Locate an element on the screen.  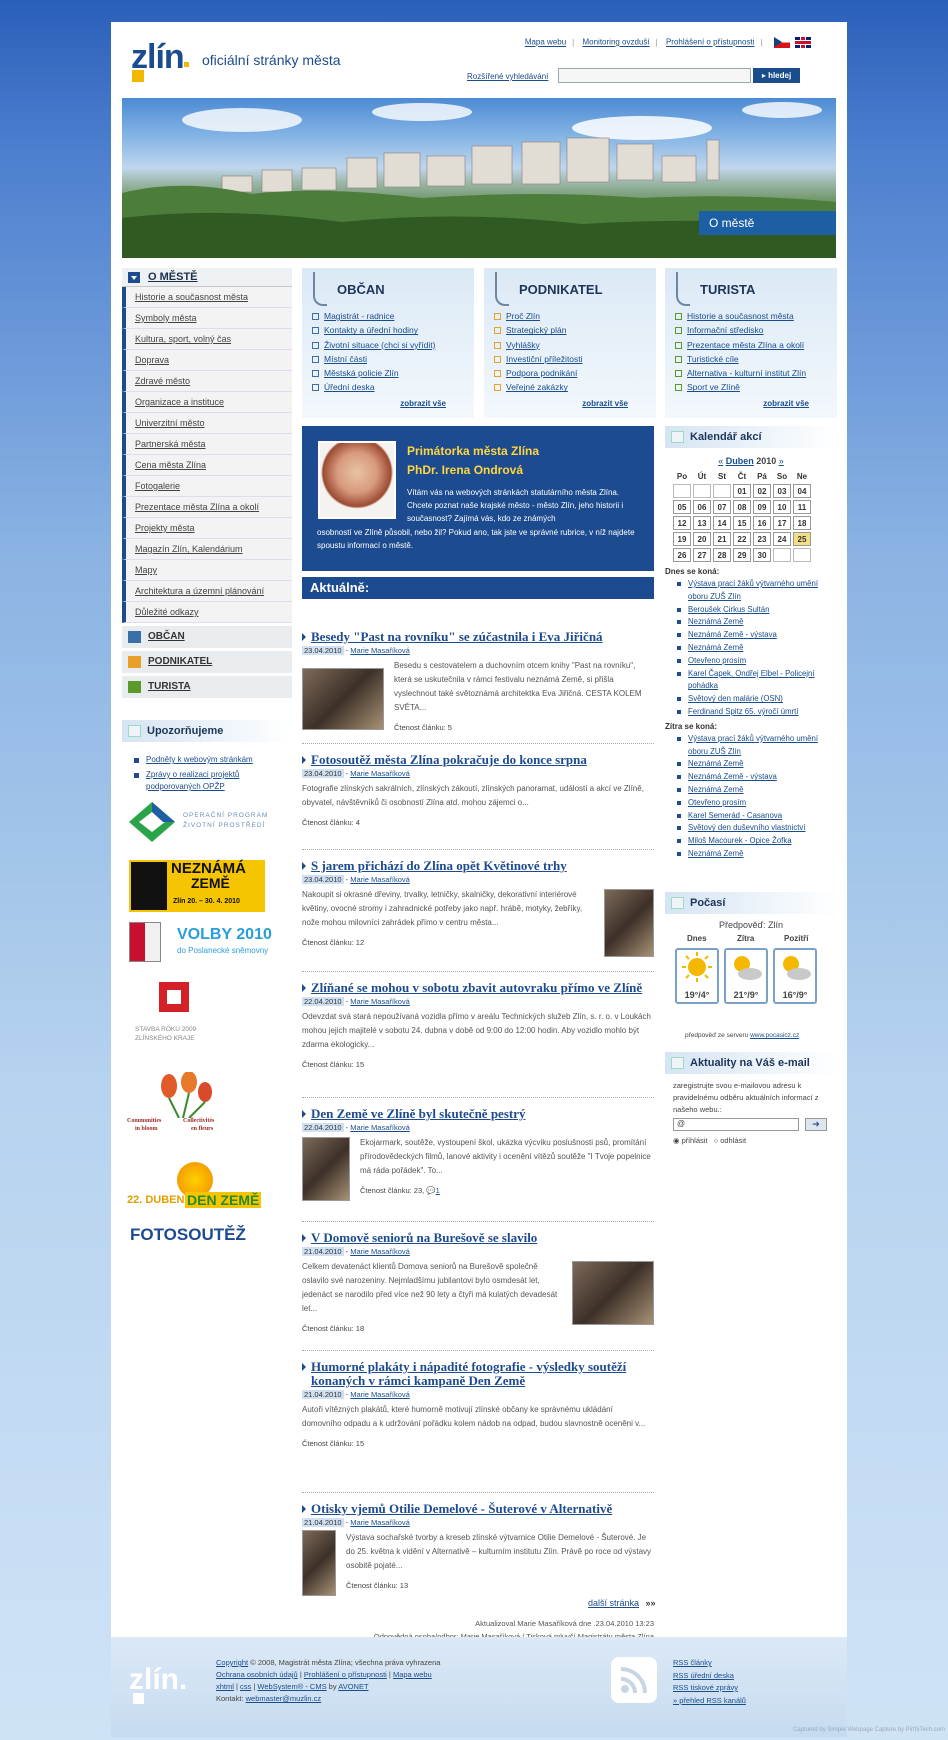
nav-section-turista: TURISTA is located at coordinates (207, 687).